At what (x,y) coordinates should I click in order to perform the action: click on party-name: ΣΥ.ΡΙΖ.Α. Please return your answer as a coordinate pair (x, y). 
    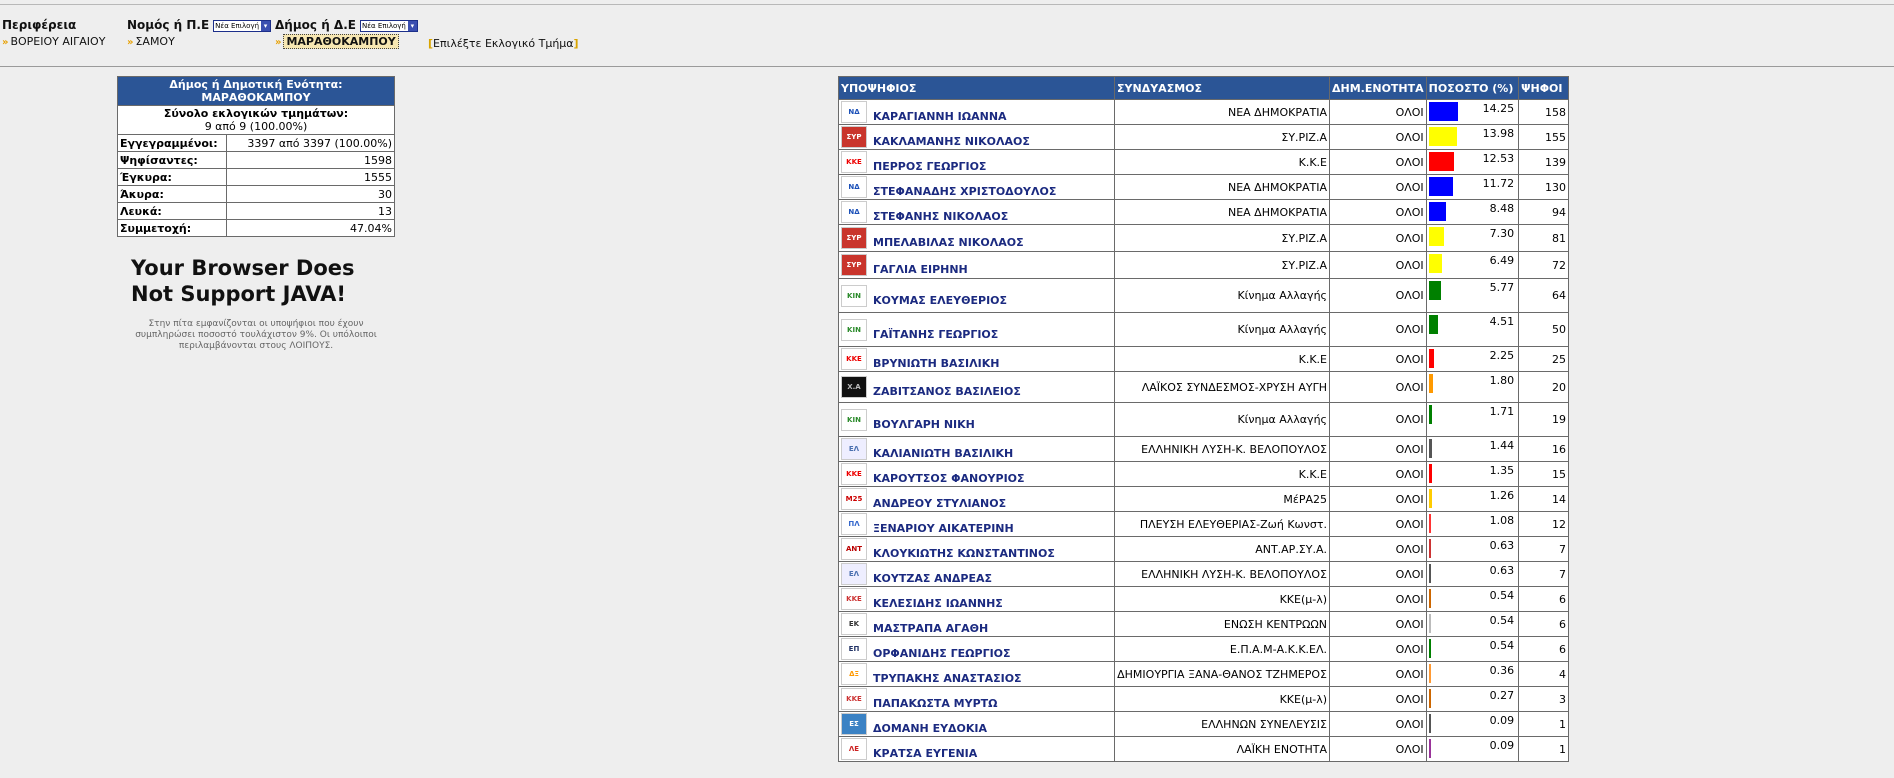
    Looking at the image, I should click on (1222, 238).